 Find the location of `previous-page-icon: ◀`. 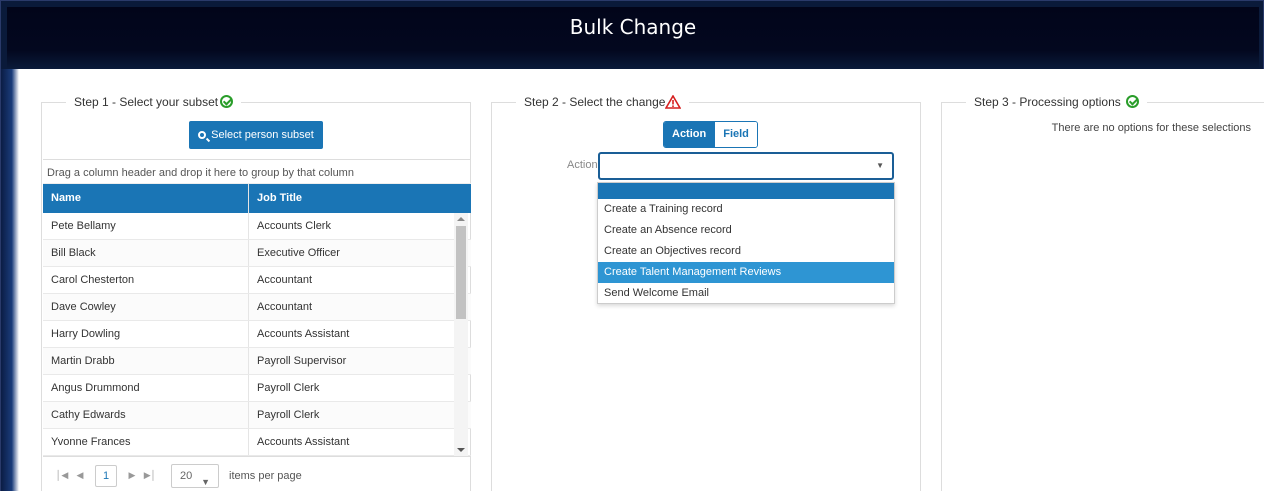

previous-page-icon: ◀ is located at coordinates (80, 475).